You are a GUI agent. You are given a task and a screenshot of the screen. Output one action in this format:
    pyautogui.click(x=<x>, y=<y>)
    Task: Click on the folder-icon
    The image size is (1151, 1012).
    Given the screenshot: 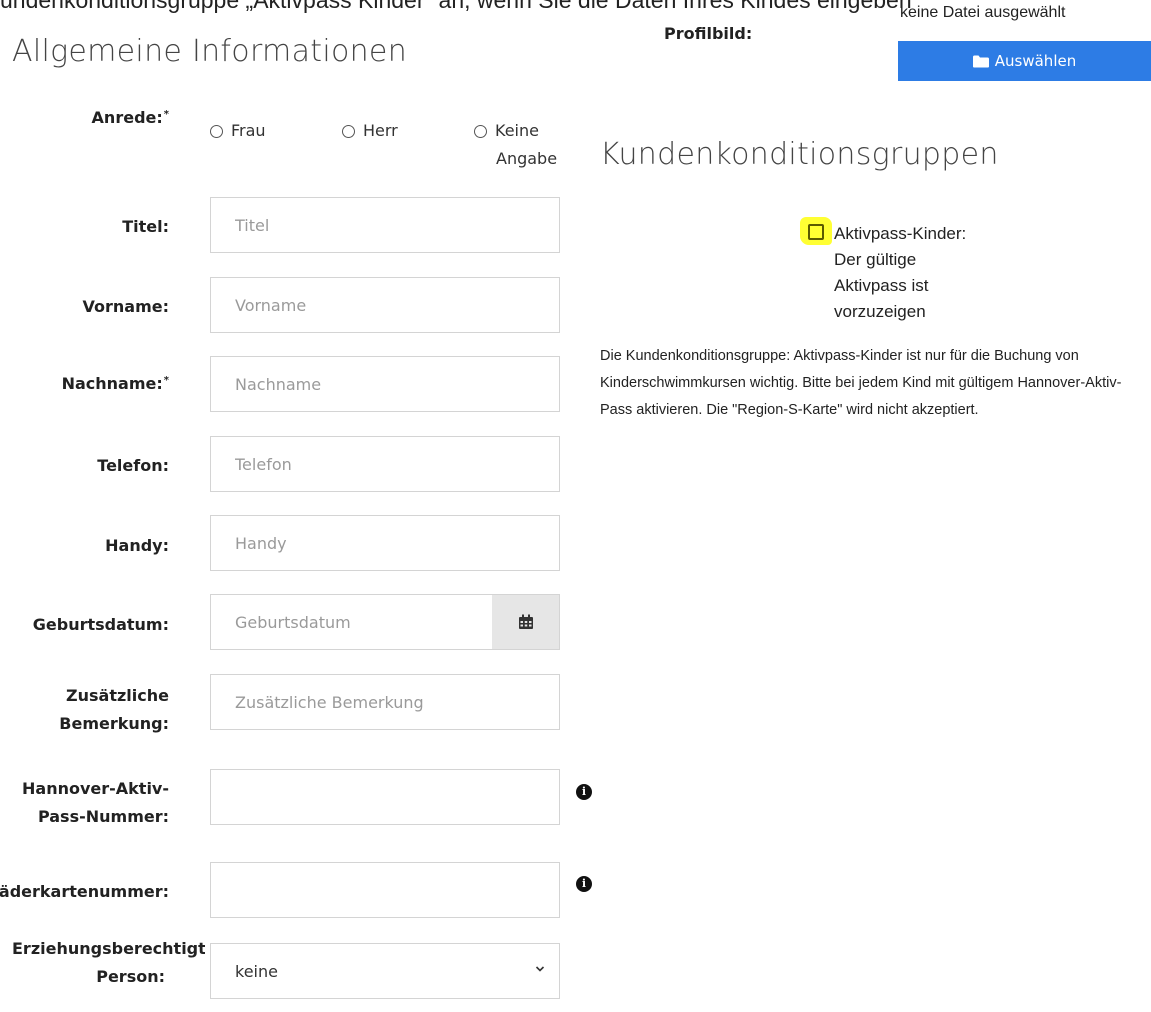 What is the action you would take?
    pyautogui.click(x=980, y=61)
    